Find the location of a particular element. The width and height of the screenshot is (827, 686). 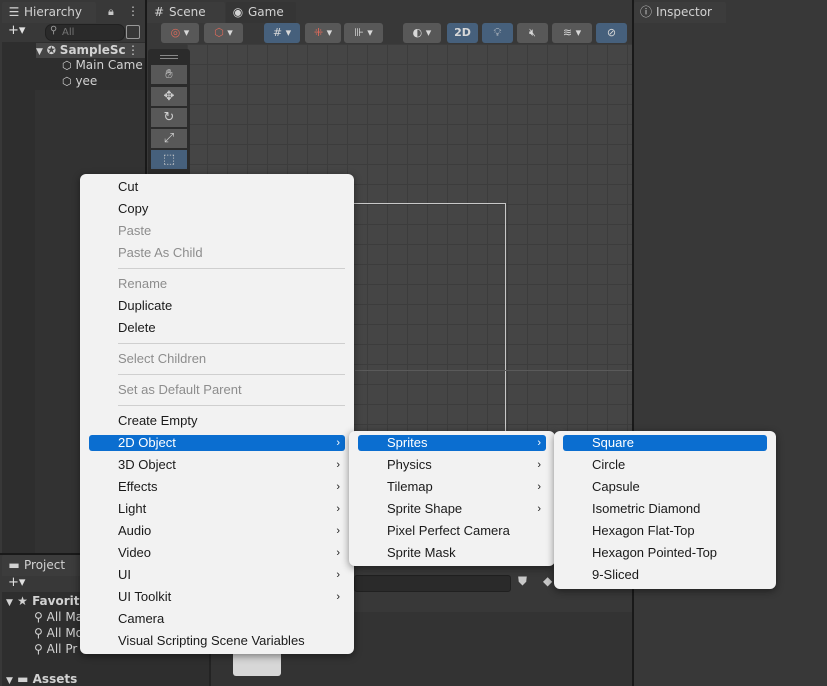

lightbulb-icon: 💡︎ is located at coordinates (497, 32).